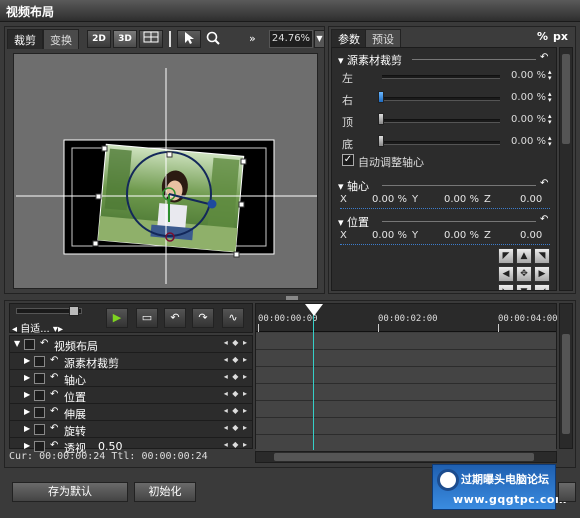  Describe the element at coordinates (215, 39) in the screenshot. I see `zoom-tool-icon` at that location.